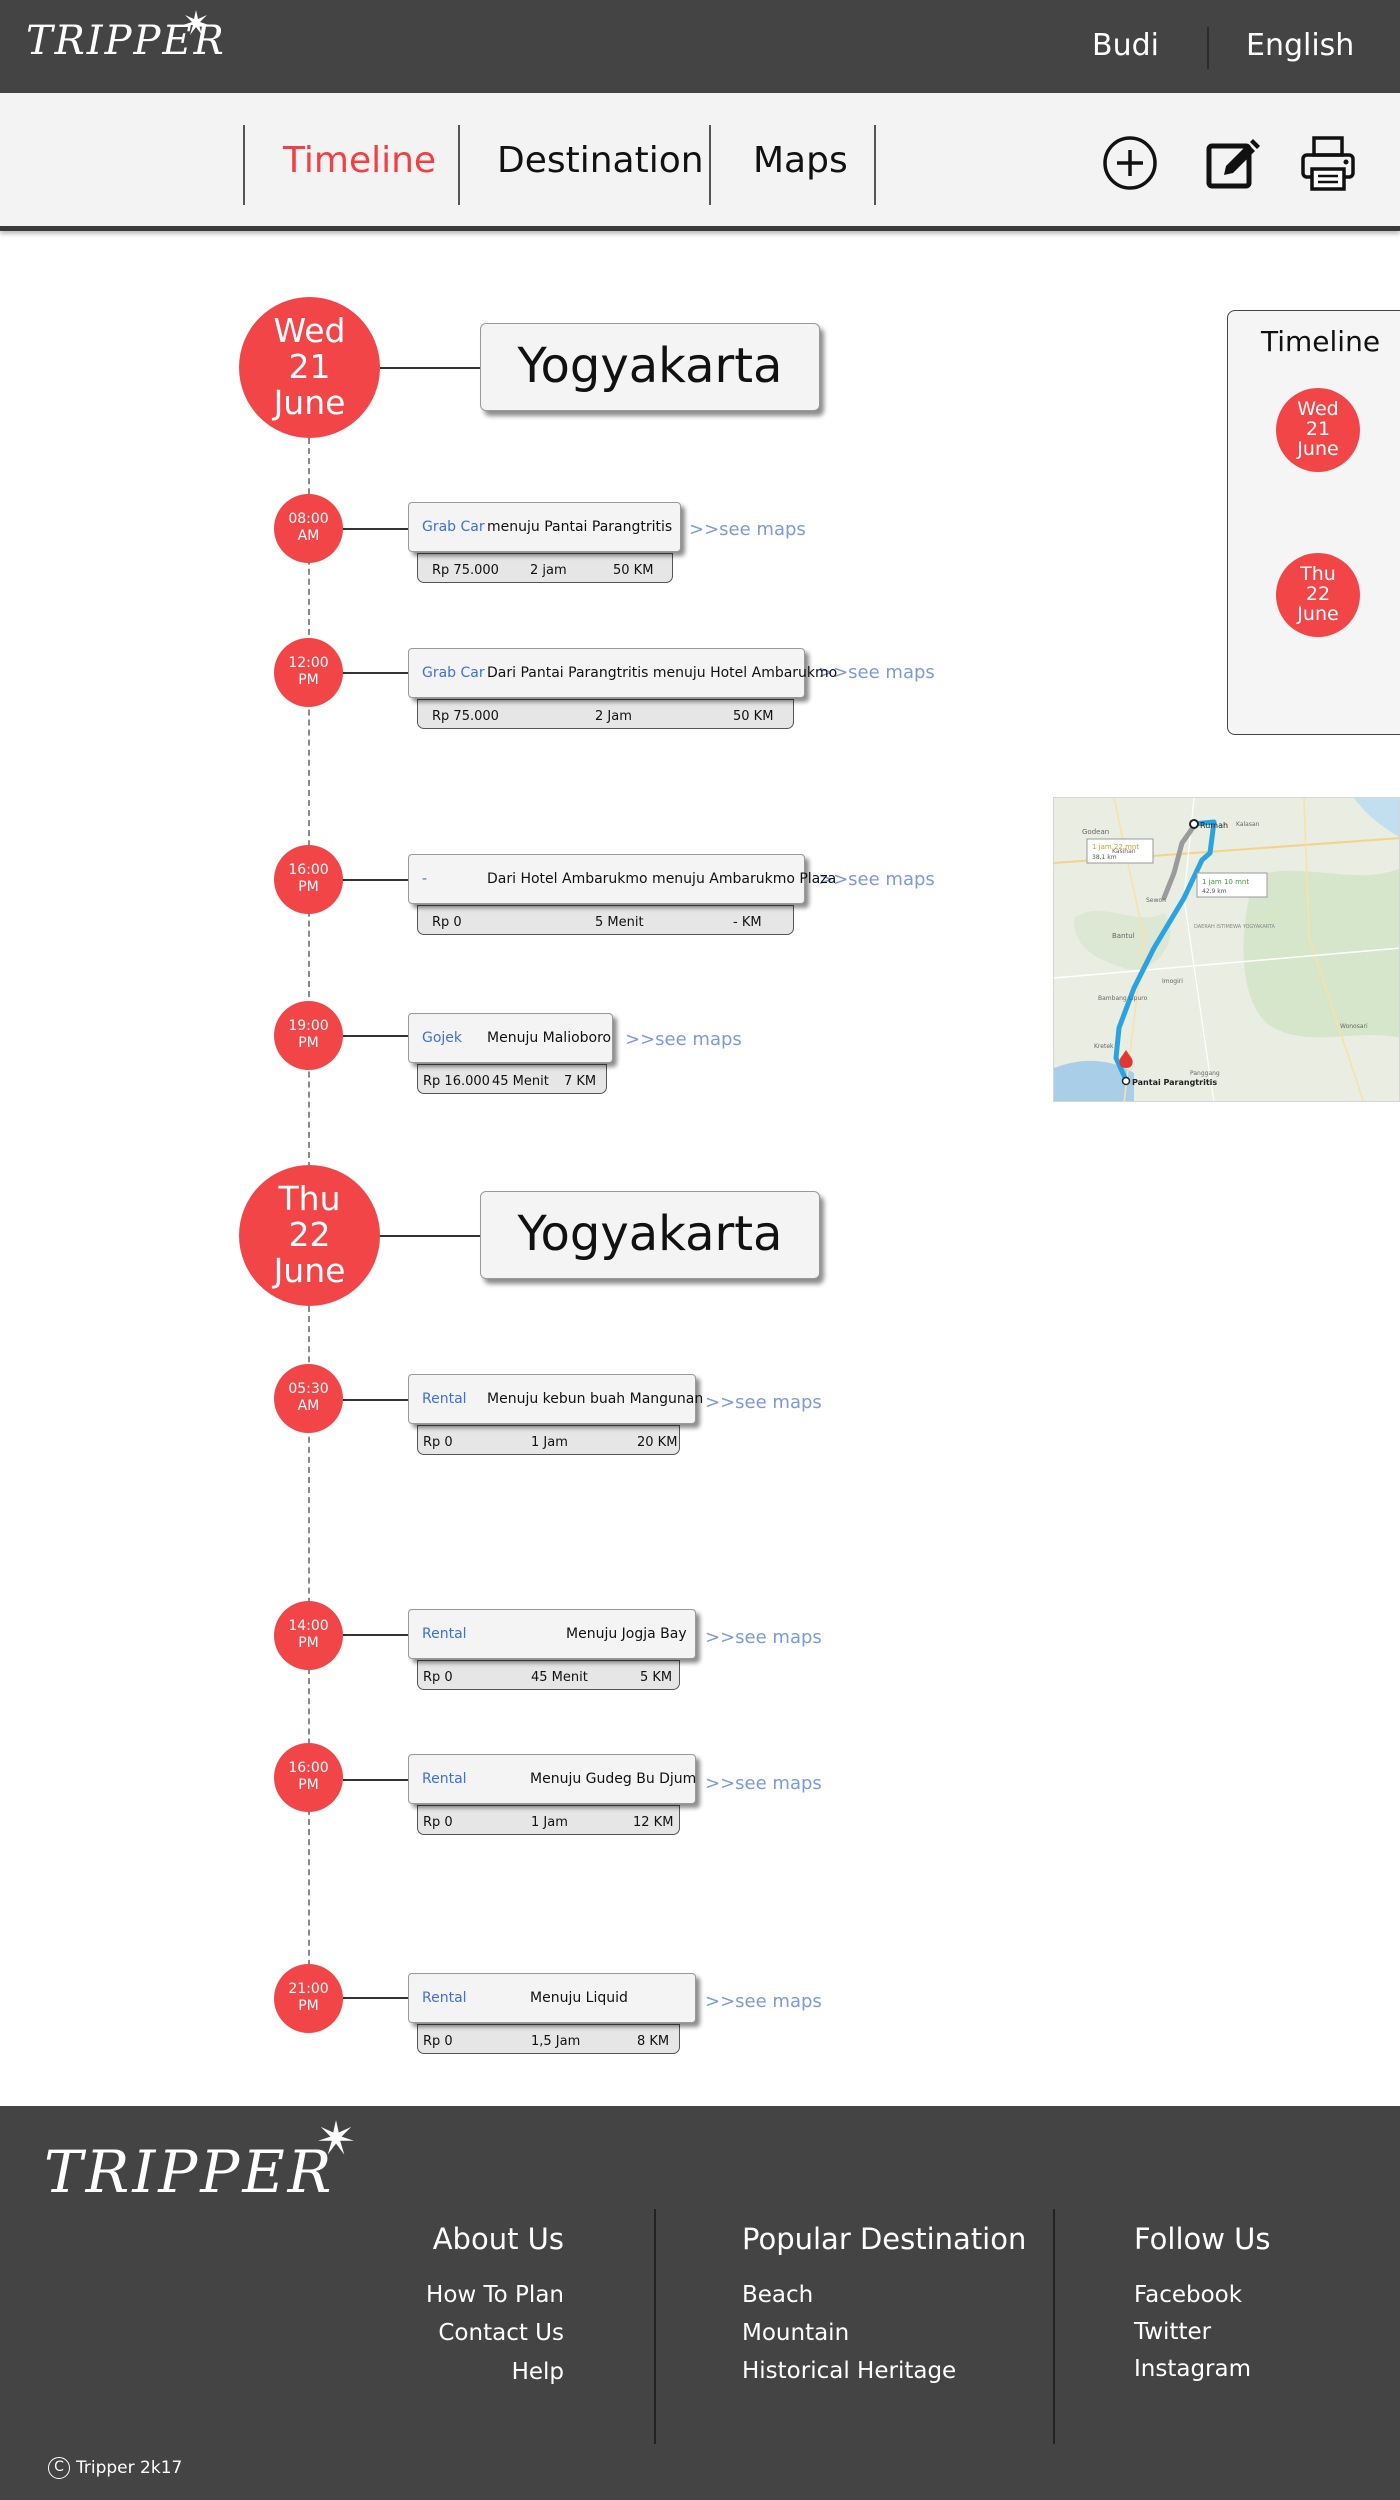 This screenshot has width=1400, height=2500. Describe the element at coordinates (425, 879) in the screenshot. I see `trip-vehicle: -` at that location.